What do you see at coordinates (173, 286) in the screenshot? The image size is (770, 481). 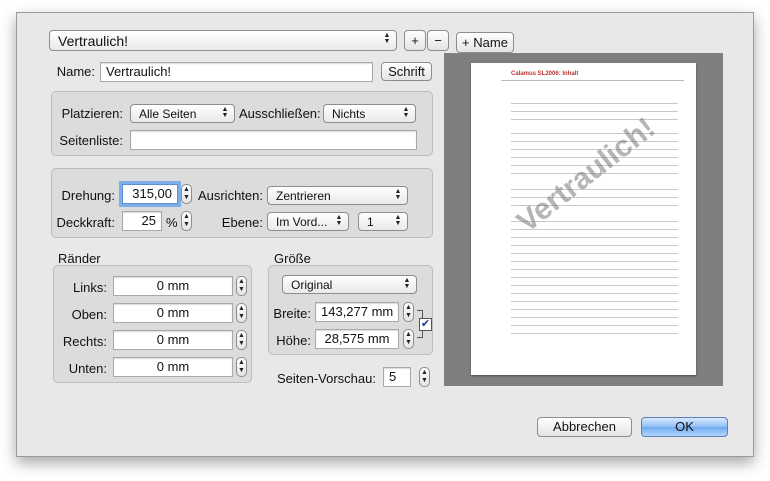 I see `margin-left-field: 0 mm` at bounding box center [173, 286].